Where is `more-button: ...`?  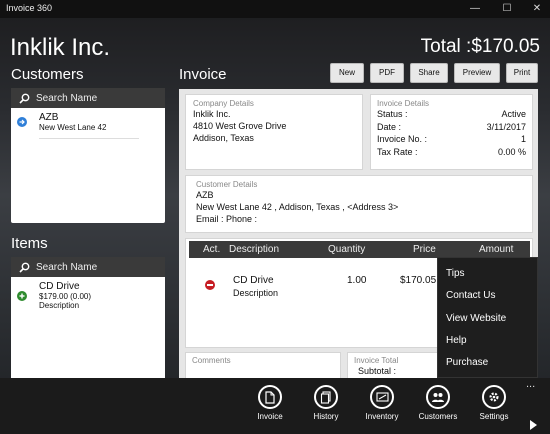
more-button: ... is located at coordinates (530, 384).